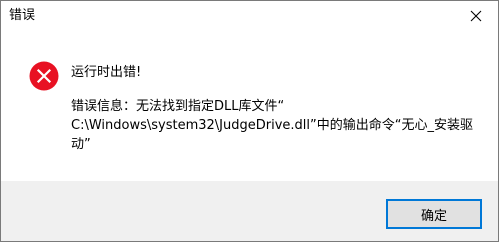 The height and width of the screenshot is (242, 499). Describe the element at coordinates (249, 16) in the screenshot. I see `title-bar: 错误` at that location.